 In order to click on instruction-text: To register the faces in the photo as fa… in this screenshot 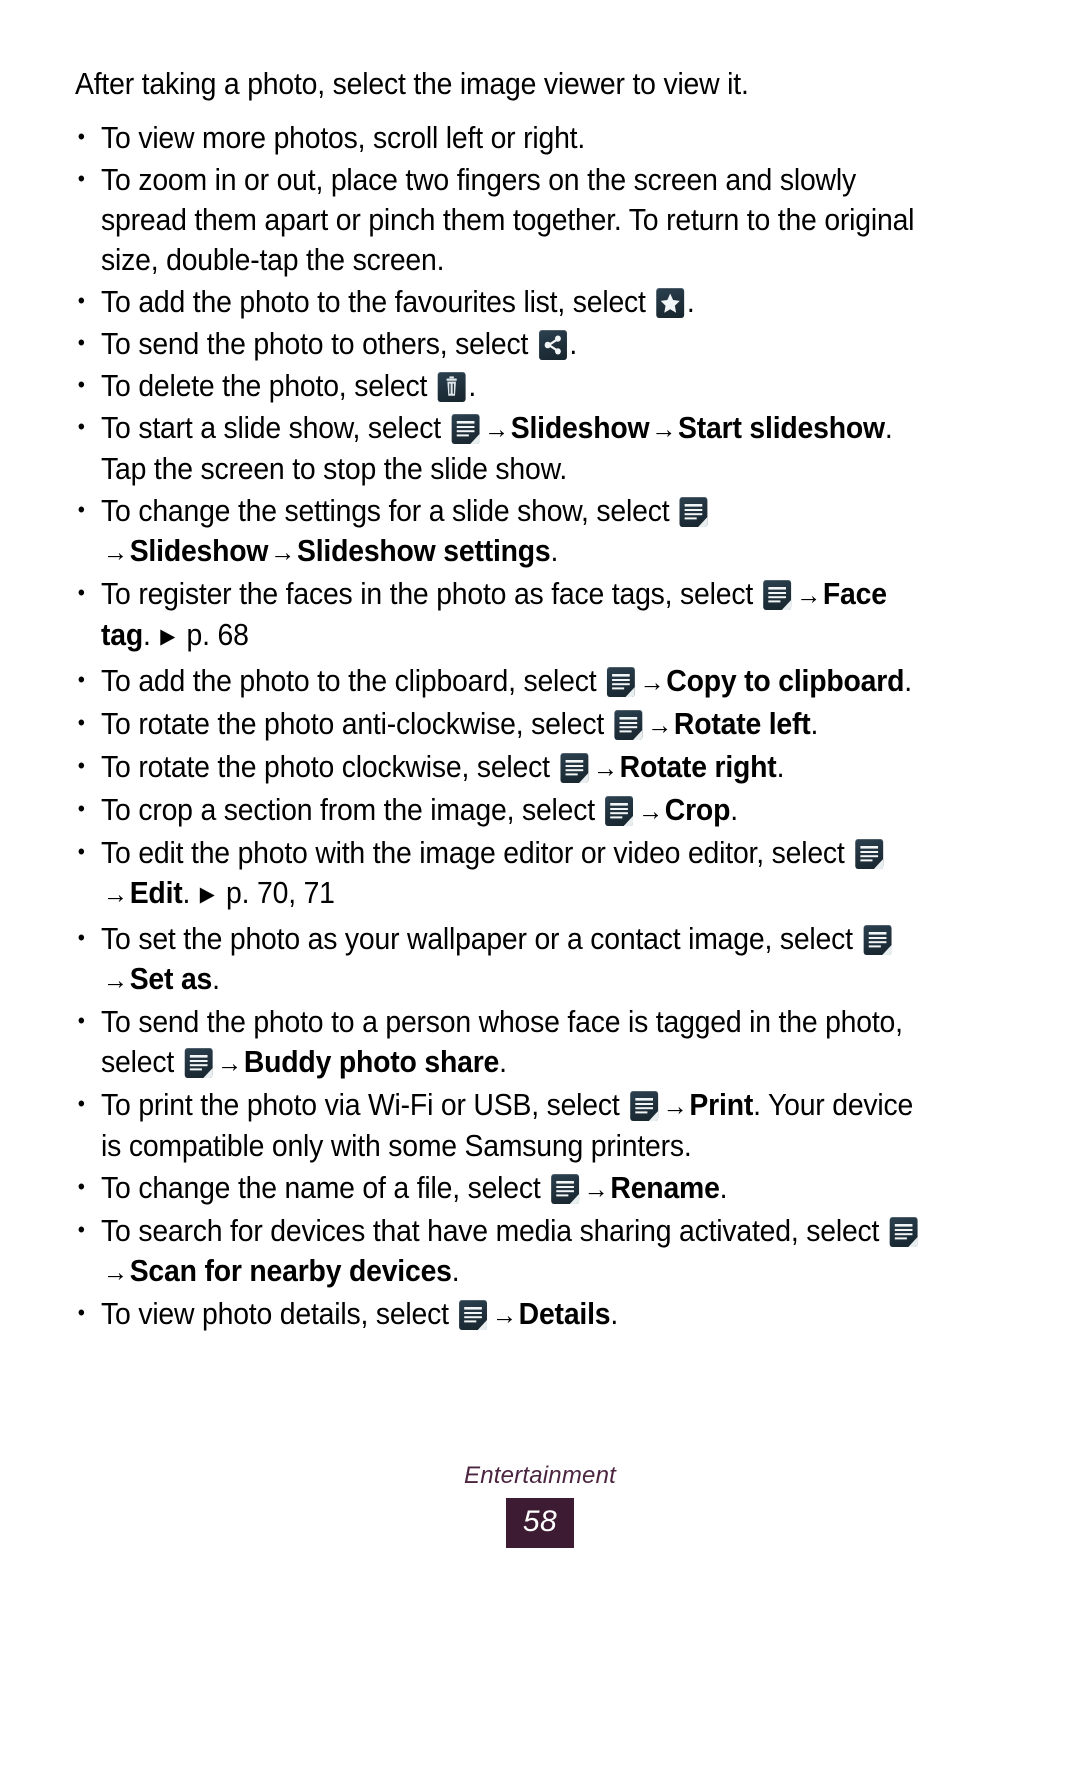, I will do `click(431, 594)`.